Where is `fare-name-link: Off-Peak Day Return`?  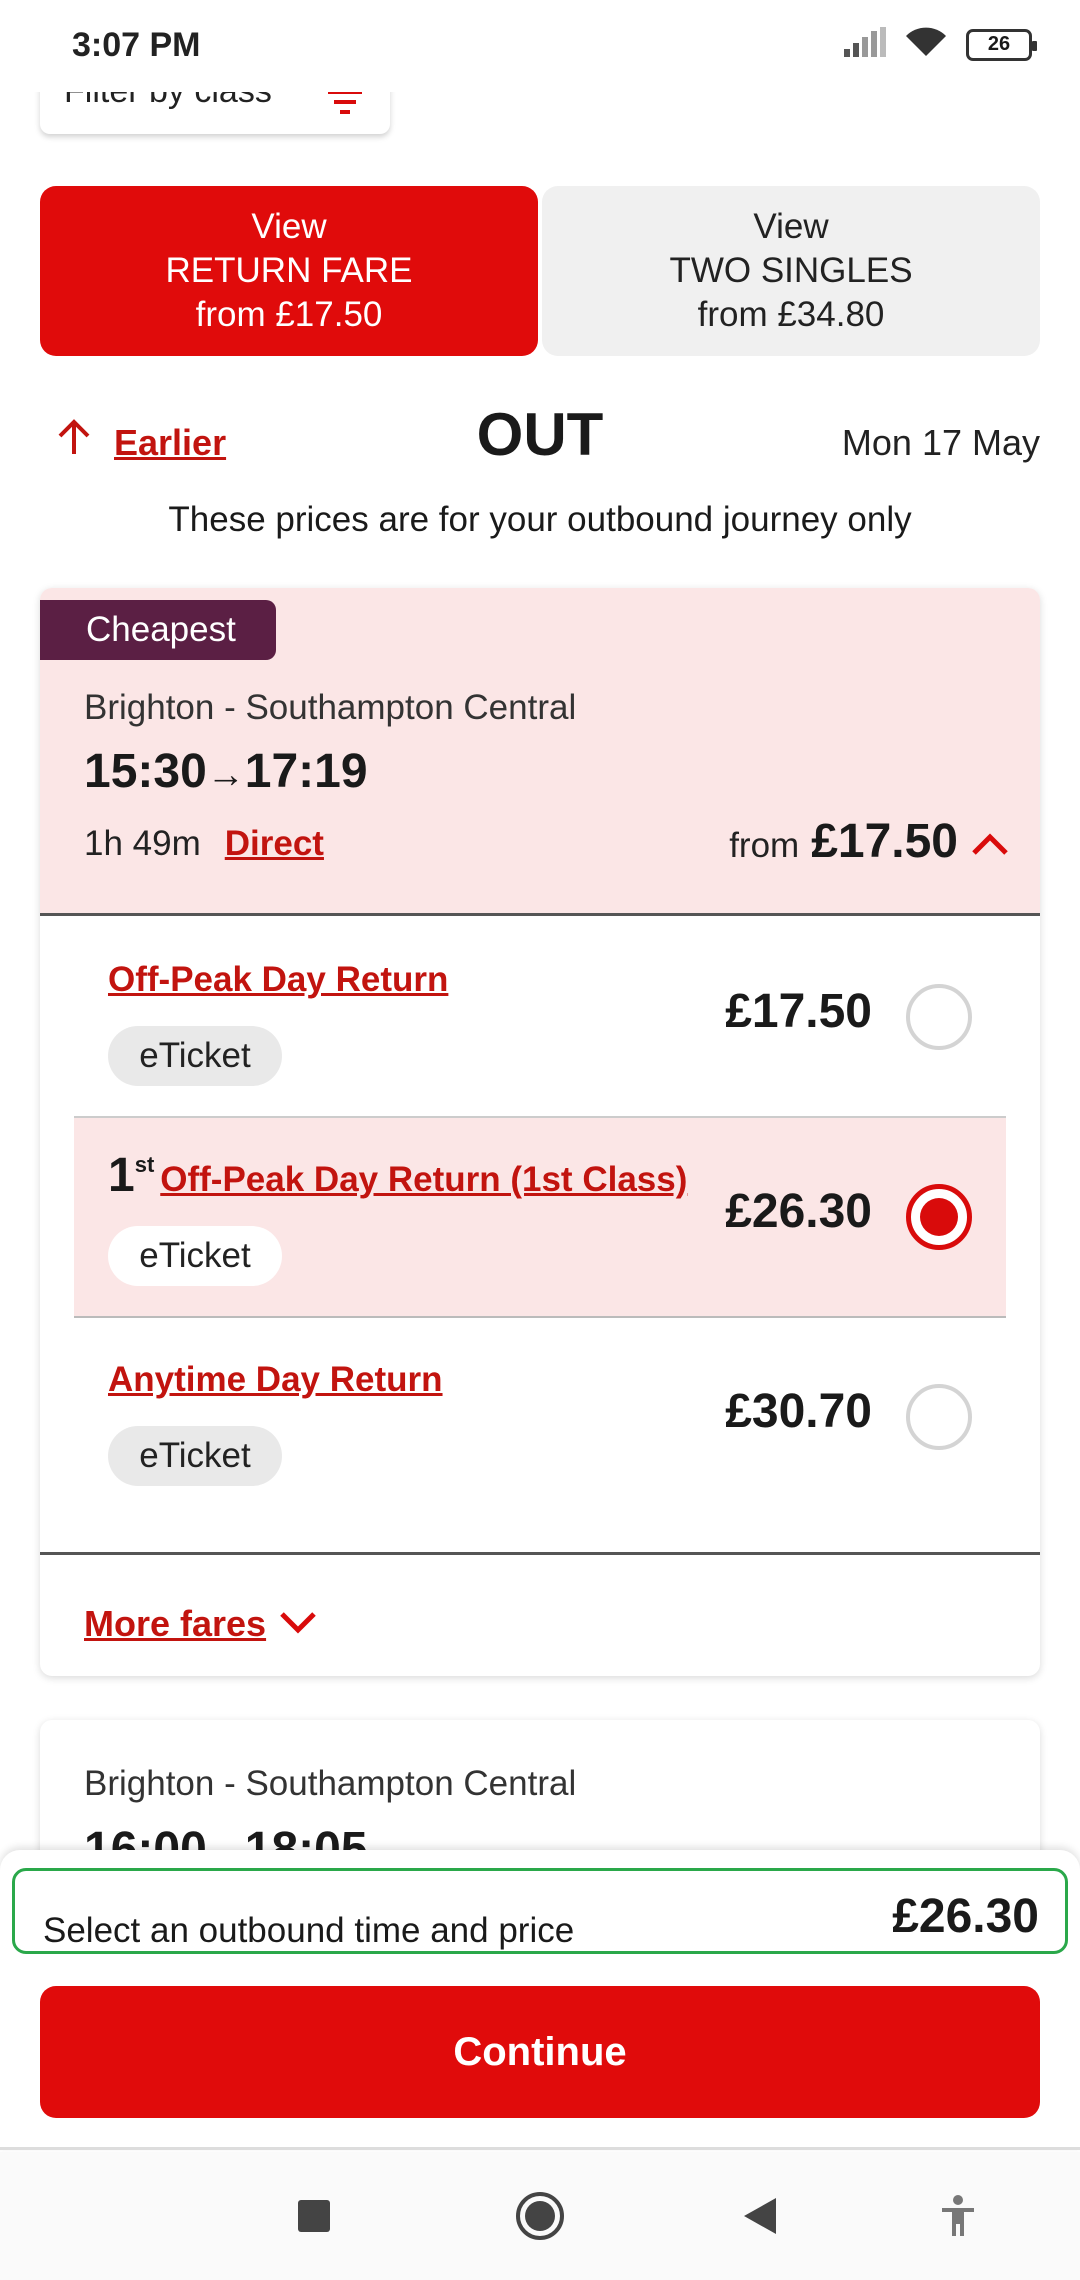
fare-name-link: Off-Peak Day Return is located at coordinates (278, 980).